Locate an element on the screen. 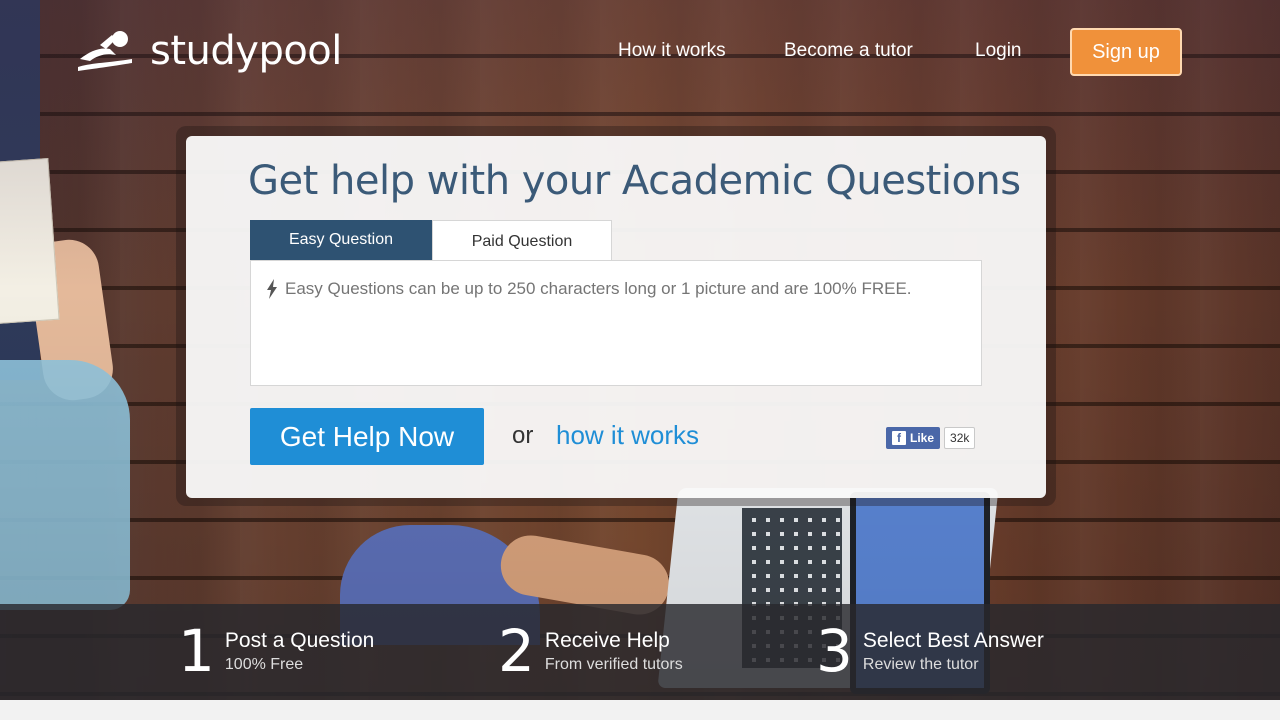  step-text: Receive Help From verified tutors is located at coordinates (614, 646).